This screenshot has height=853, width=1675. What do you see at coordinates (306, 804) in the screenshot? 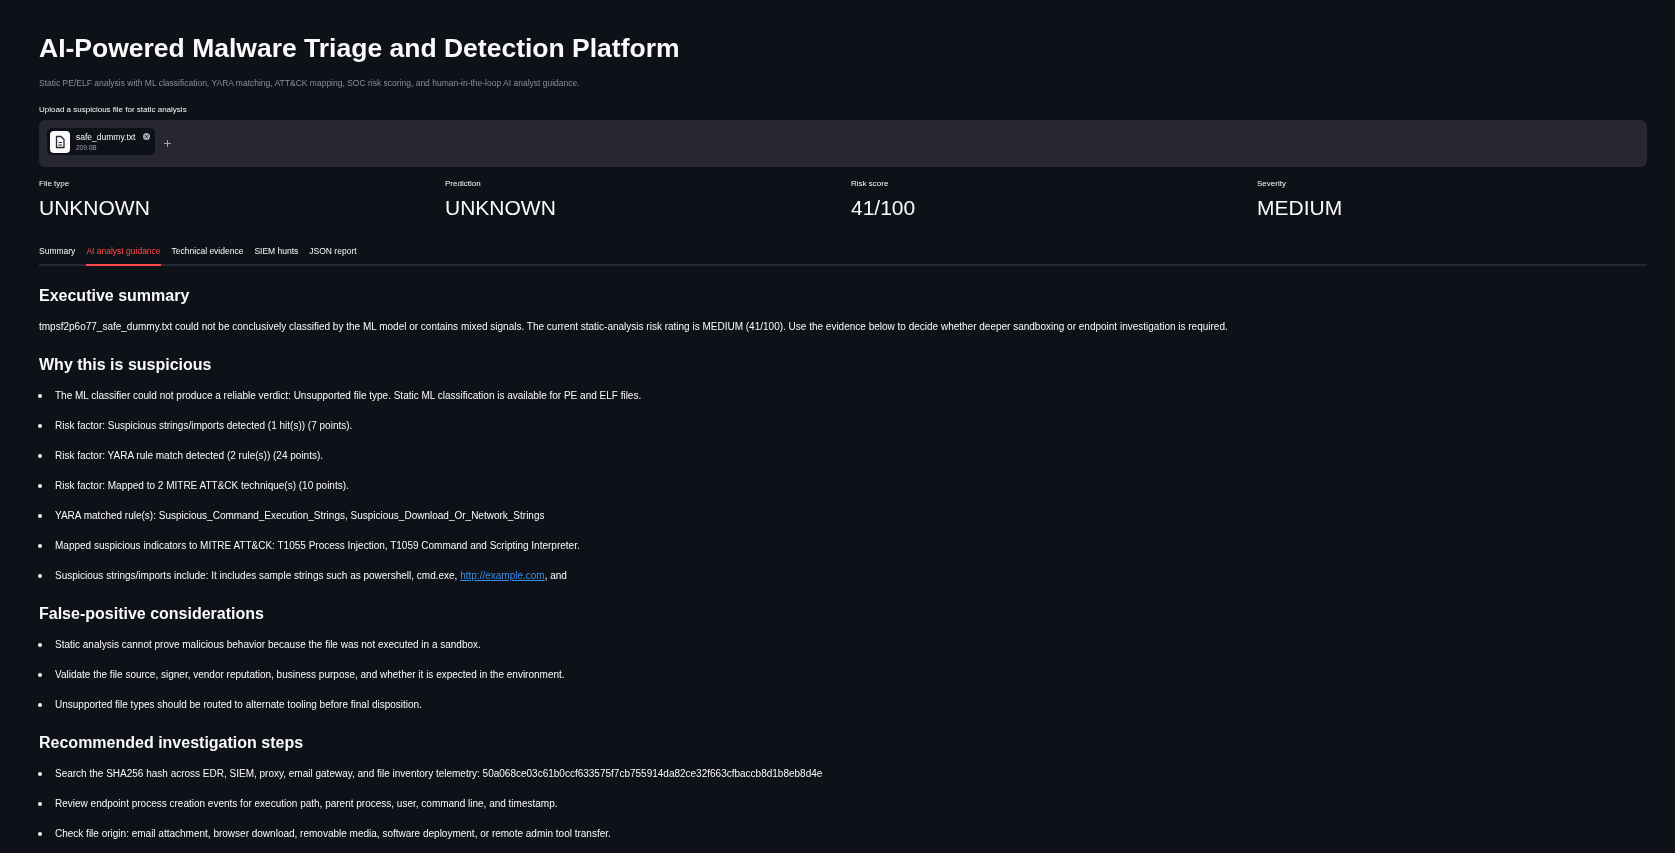
I see `list-item-text: Review endpoint process creation events for execution path, parent process, user, command line, and timestamp.` at bounding box center [306, 804].